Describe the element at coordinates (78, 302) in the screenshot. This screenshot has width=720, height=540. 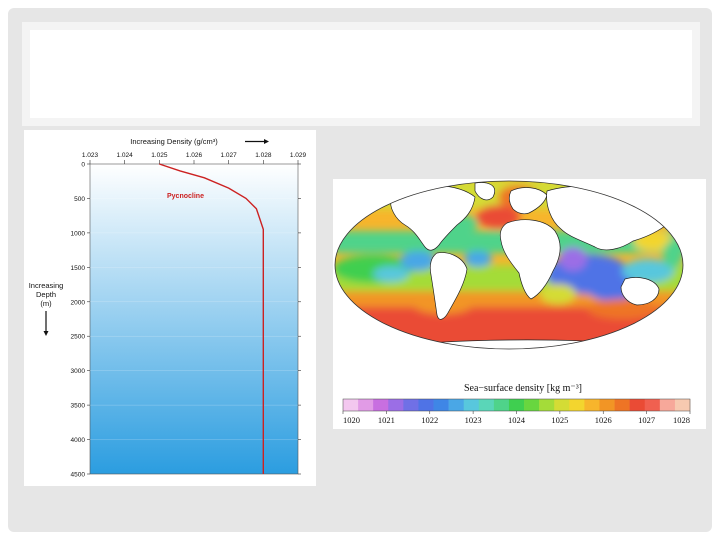
I see `y-tick-label-4: 2000` at that location.